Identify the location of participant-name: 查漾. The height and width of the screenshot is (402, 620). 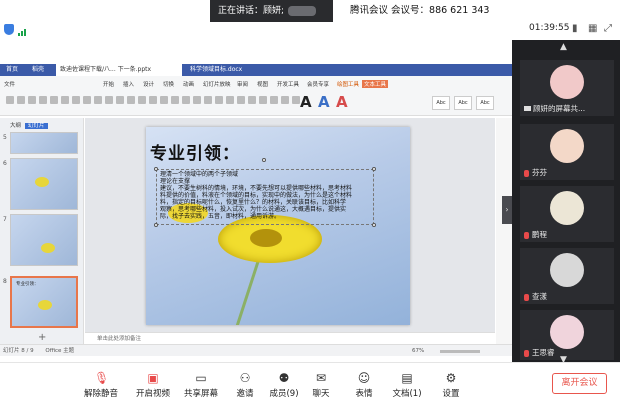
(539, 296).